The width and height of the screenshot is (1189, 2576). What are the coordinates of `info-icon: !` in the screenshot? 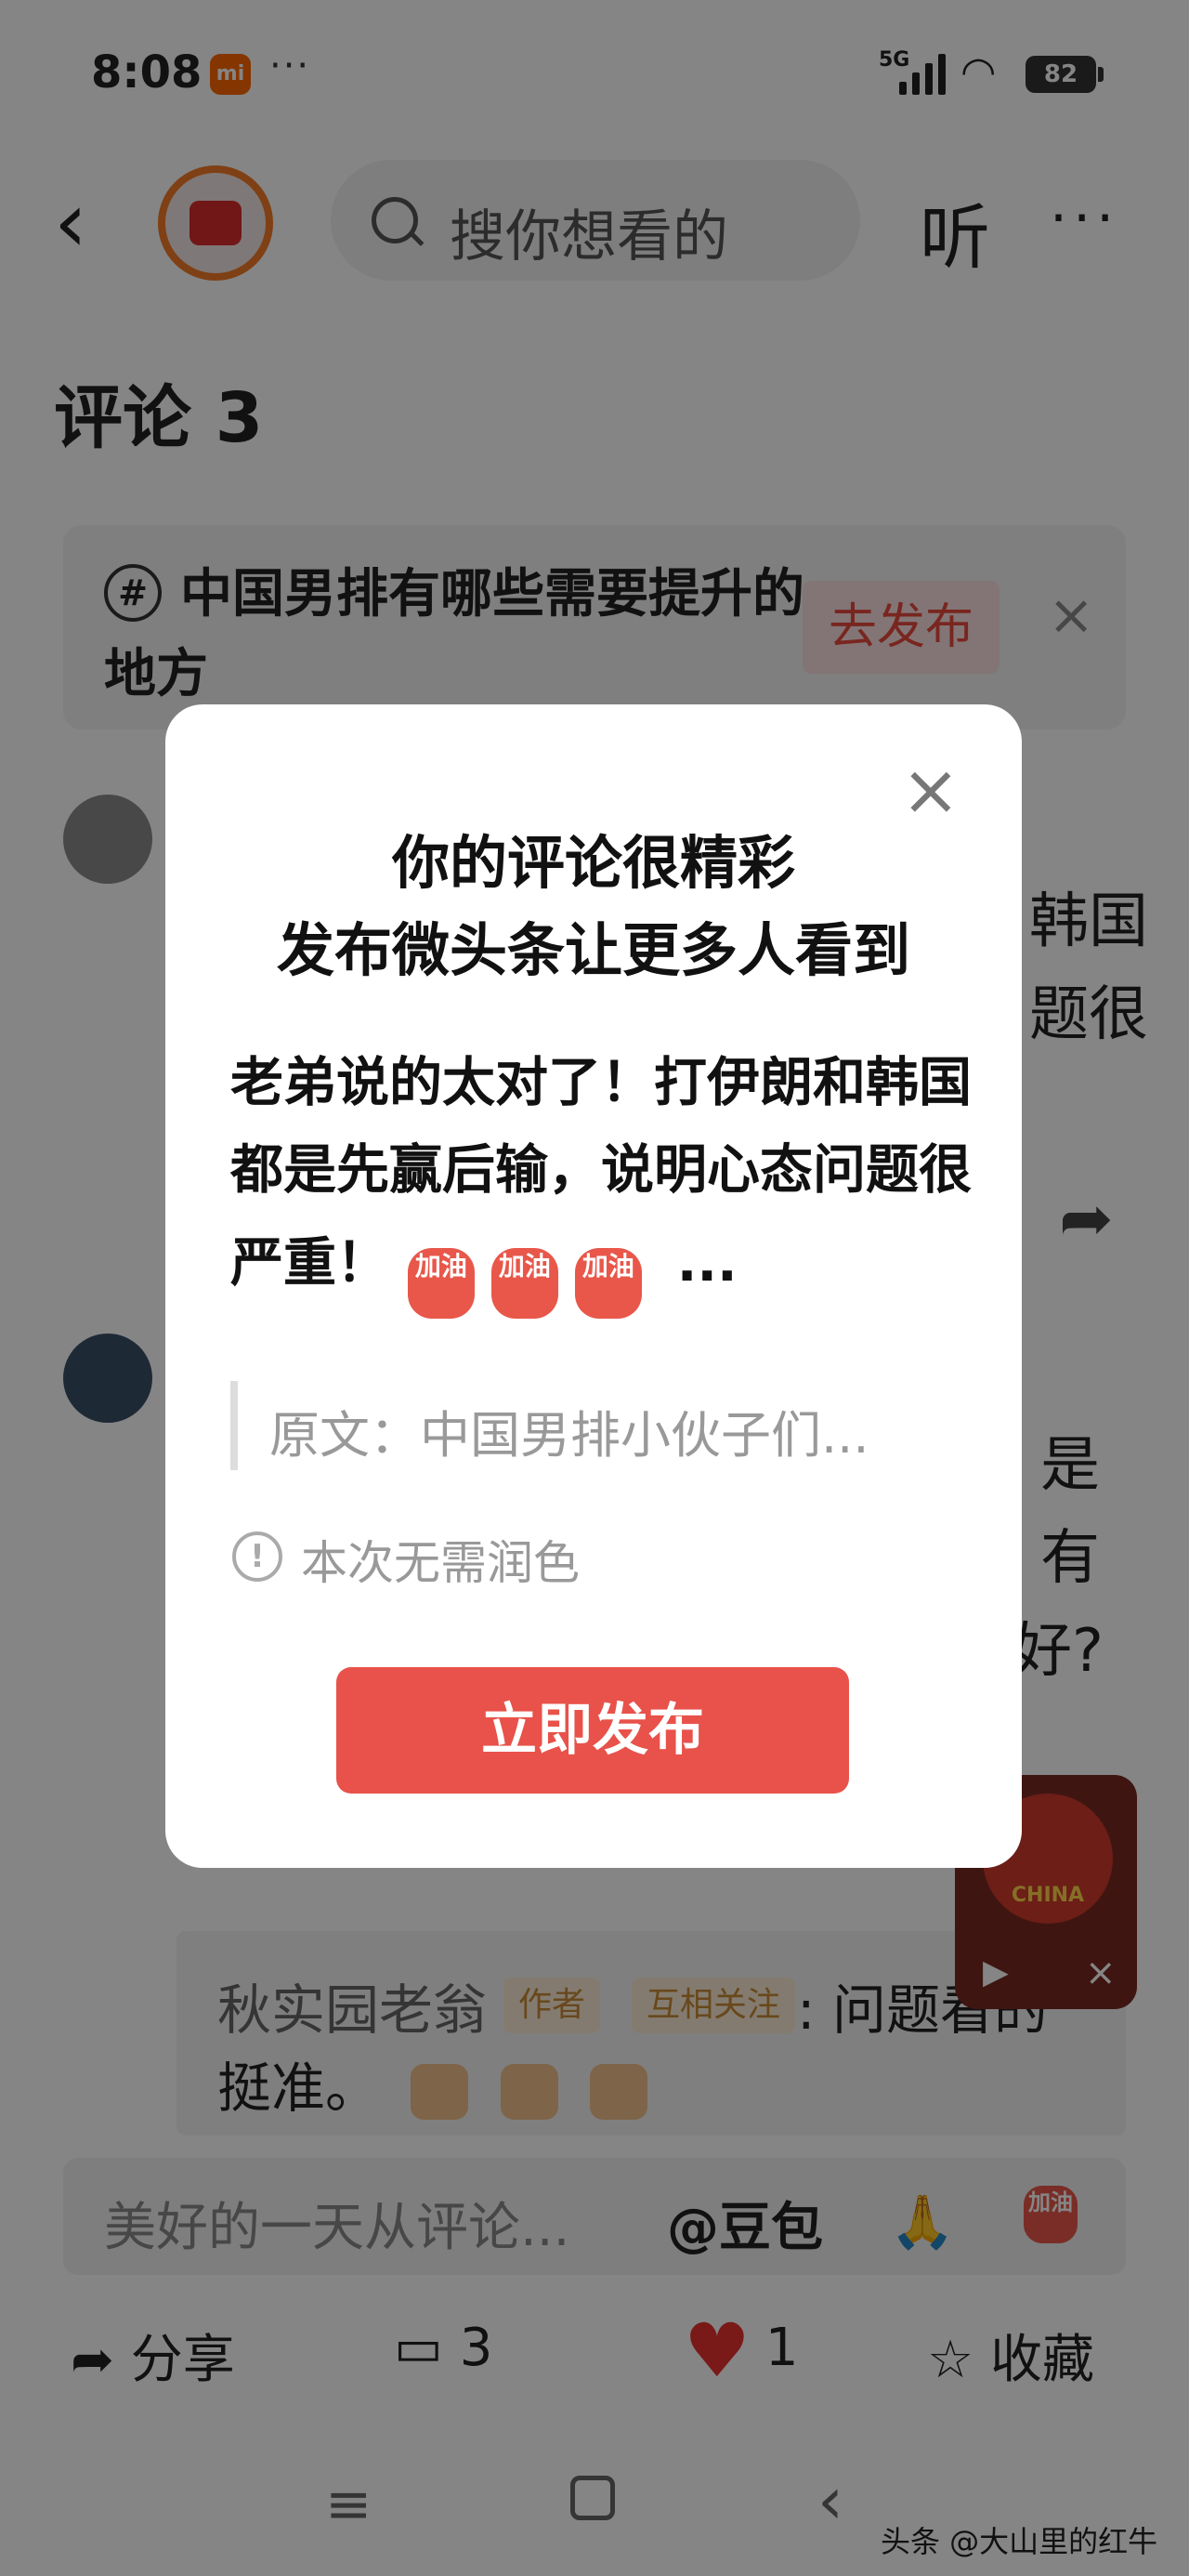 It's located at (257, 1556).